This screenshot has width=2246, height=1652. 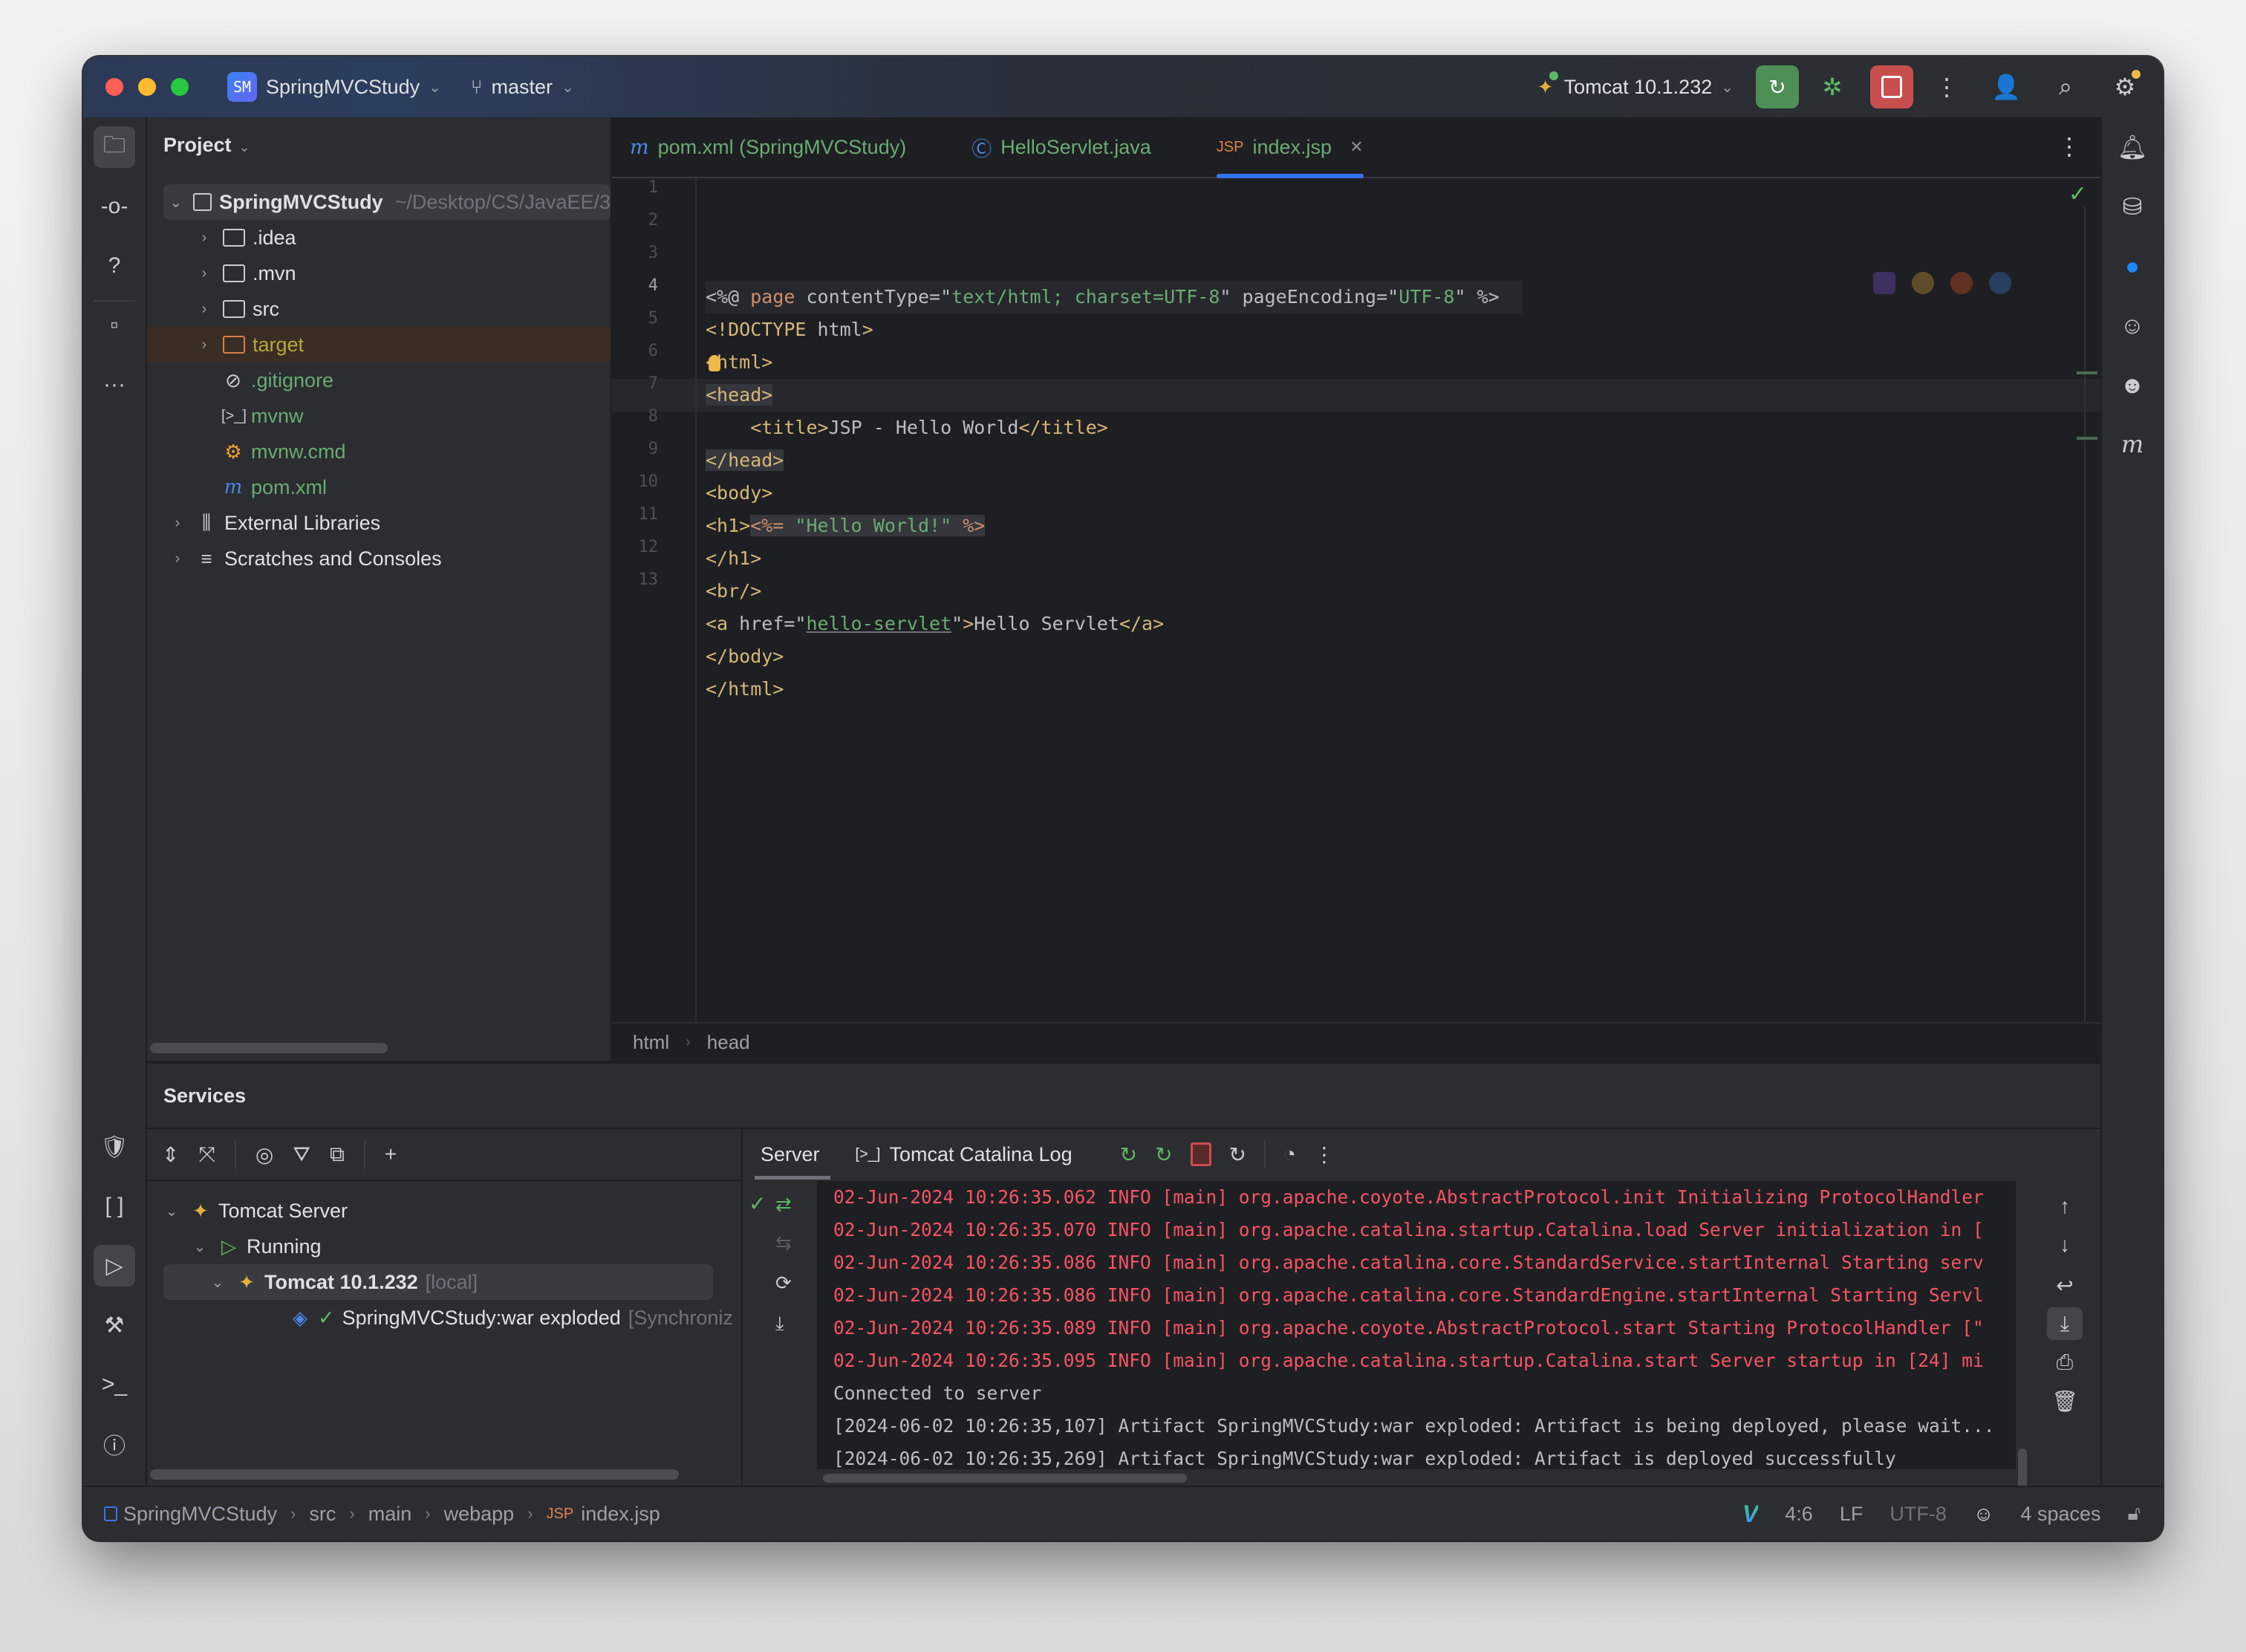 What do you see at coordinates (2132, 266) in the screenshot?
I see `chat-icon: ●` at bounding box center [2132, 266].